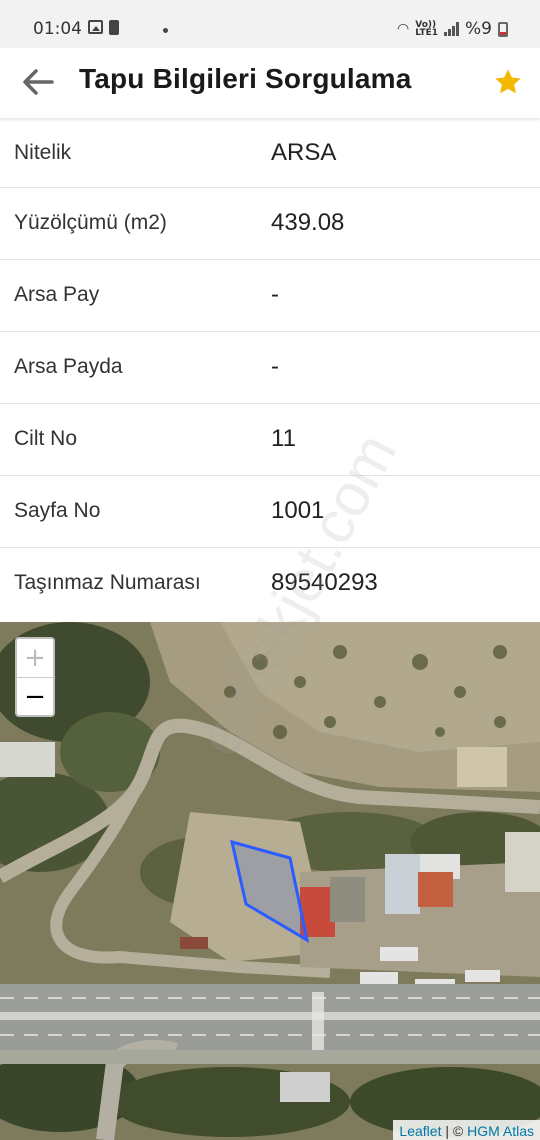 This screenshot has height=1140, width=540. I want to click on map-attribution: Leaflet | © HGM Atlas, so click(466, 1130).